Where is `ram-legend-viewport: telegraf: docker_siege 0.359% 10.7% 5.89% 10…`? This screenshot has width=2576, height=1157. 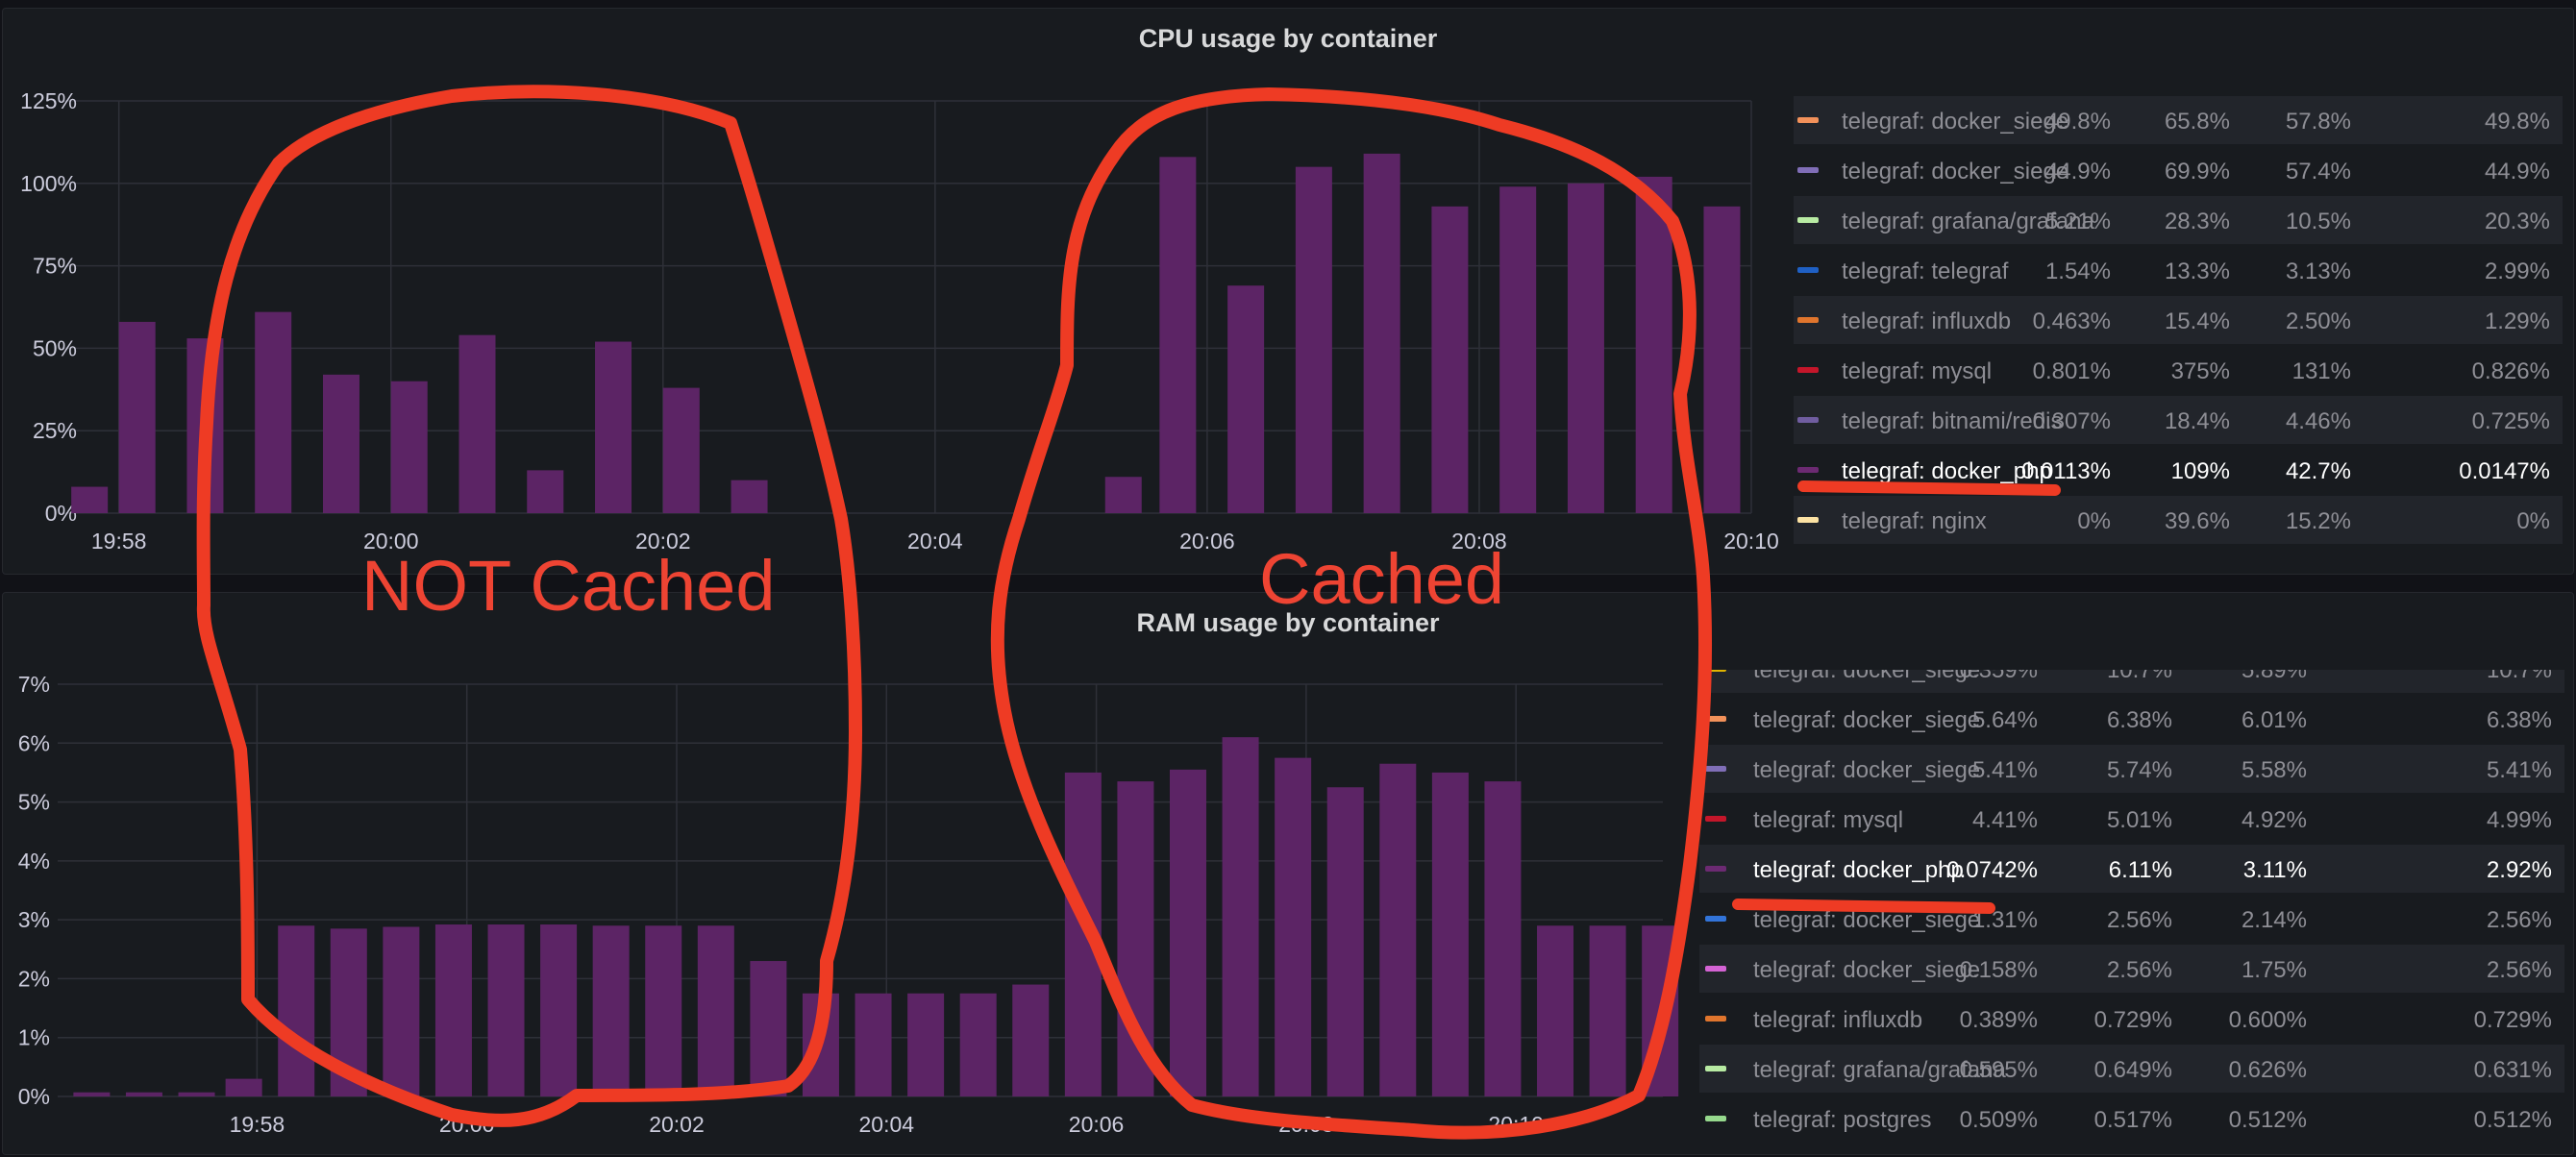 ram-legend-viewport: telegraf: docker_siege 0.359% 10.7% 5.89% 10… is located at coordinates (2131, 907).